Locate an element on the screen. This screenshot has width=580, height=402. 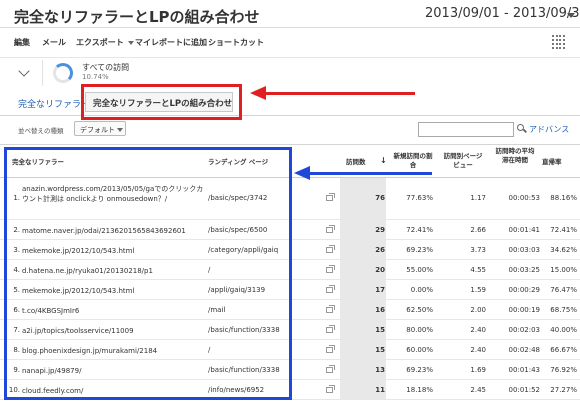
bounce-rate-value: 15.00% is located at coordinates (563, 270).